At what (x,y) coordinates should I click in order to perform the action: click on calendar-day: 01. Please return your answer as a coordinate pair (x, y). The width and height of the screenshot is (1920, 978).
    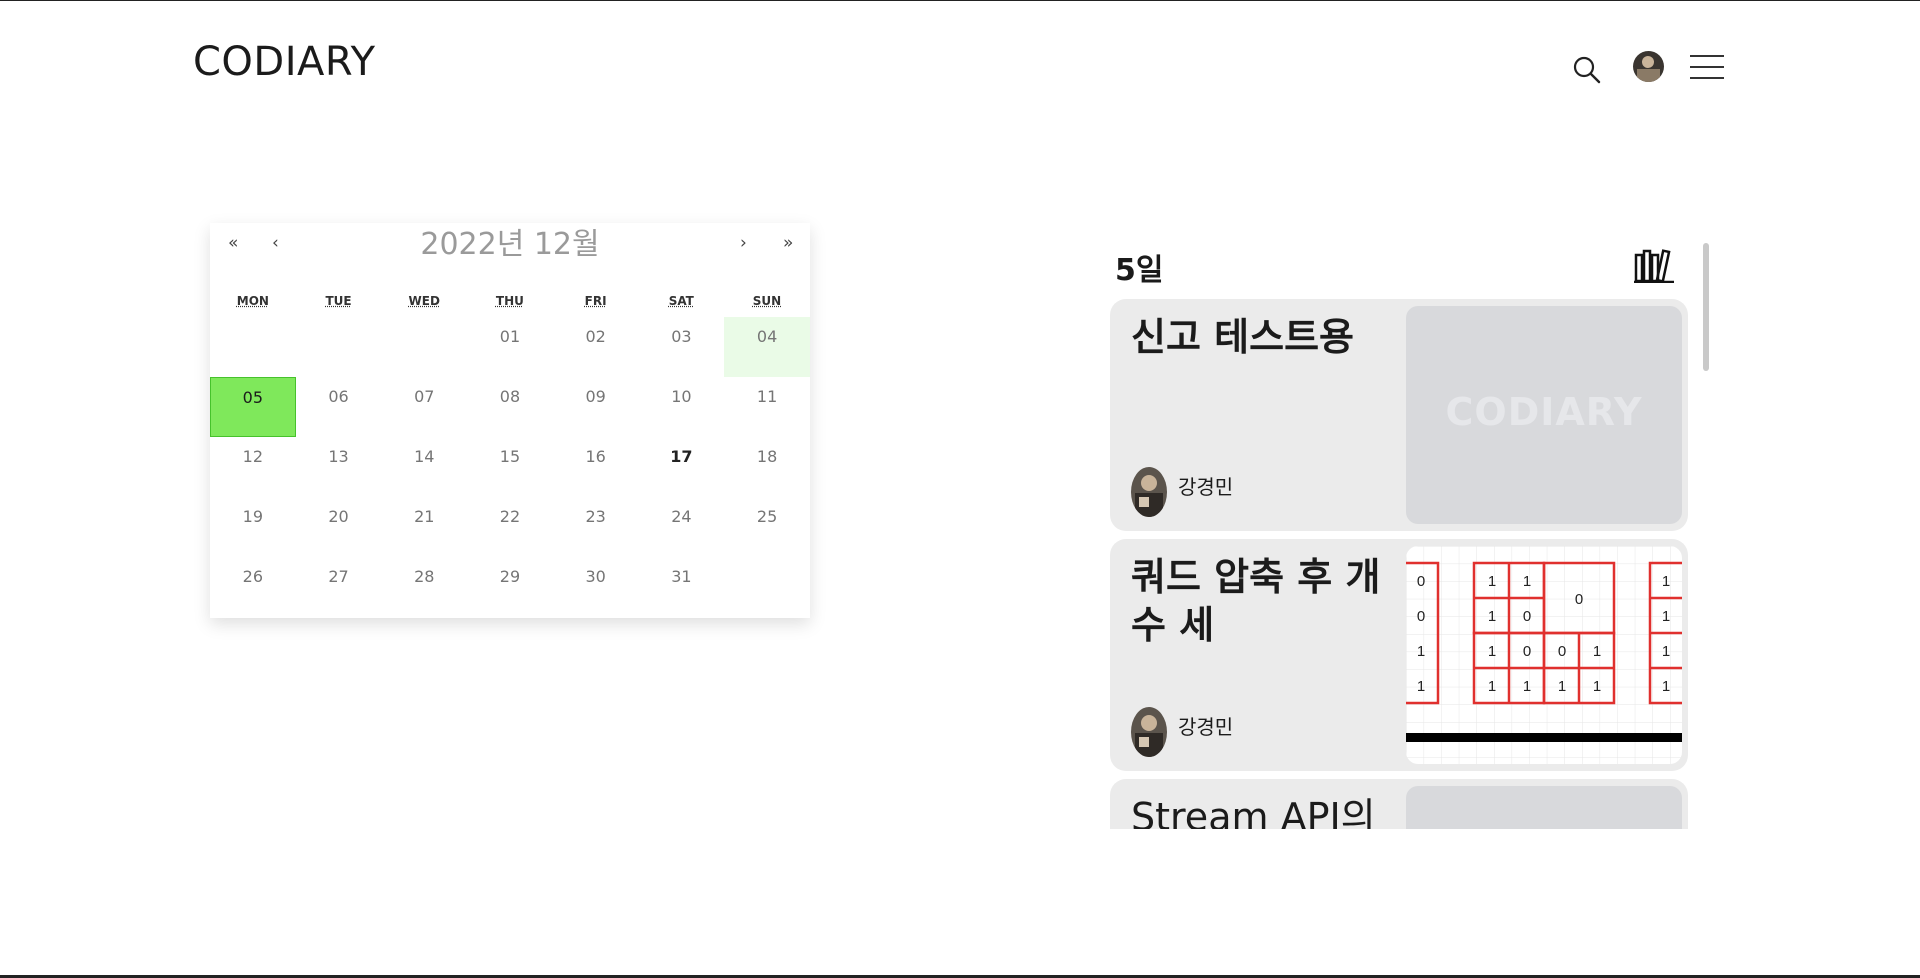
    Looking at the image, I should click on (510, 347).